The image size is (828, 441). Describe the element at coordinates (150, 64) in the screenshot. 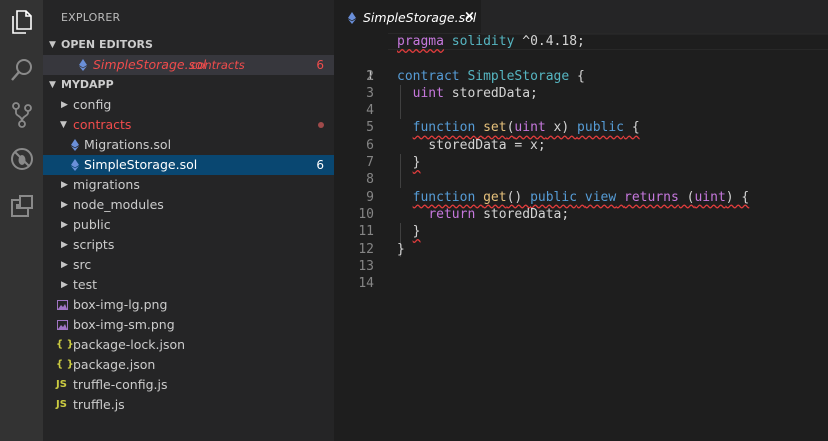

I see `open-editor-filename: SimpleStorage.sol` at that location.